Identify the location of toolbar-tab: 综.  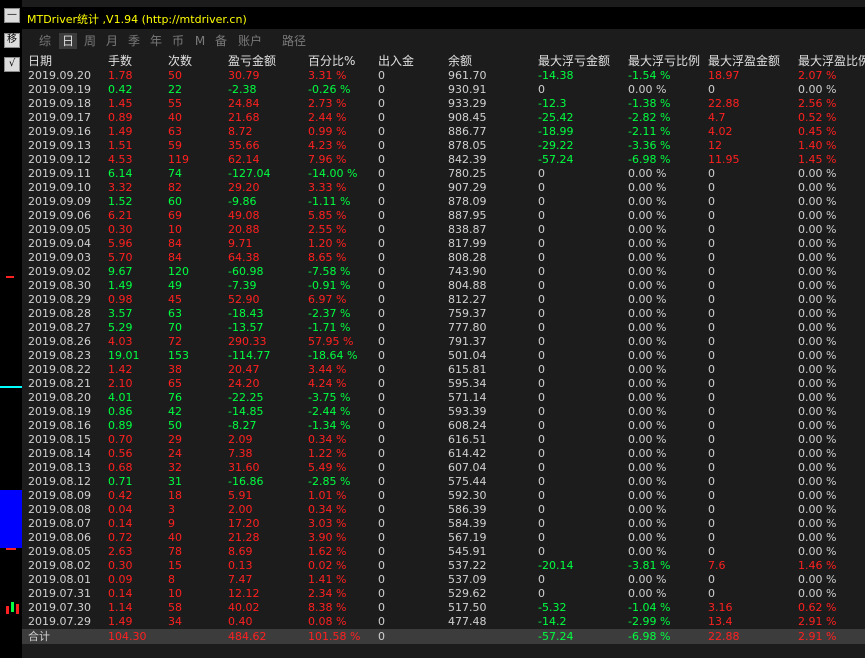
(45, 41).